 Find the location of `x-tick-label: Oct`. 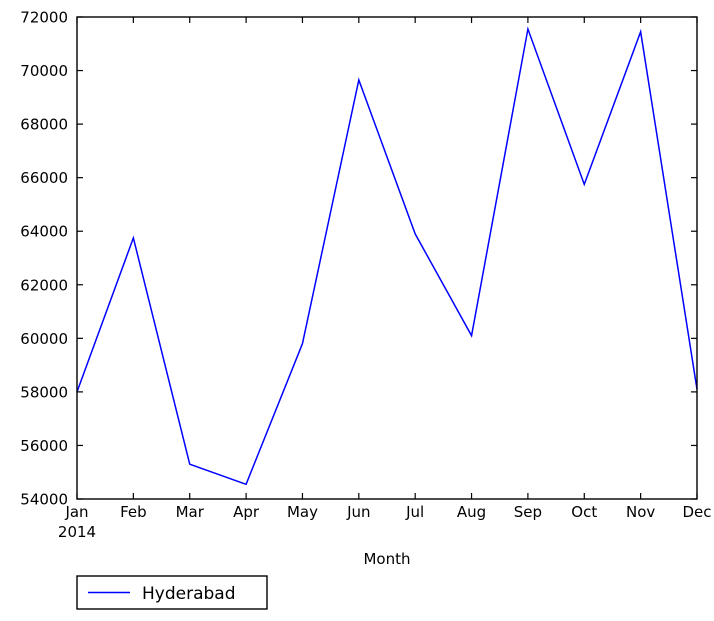

x-tick-label: Oct is located at coordinates (584, 512).